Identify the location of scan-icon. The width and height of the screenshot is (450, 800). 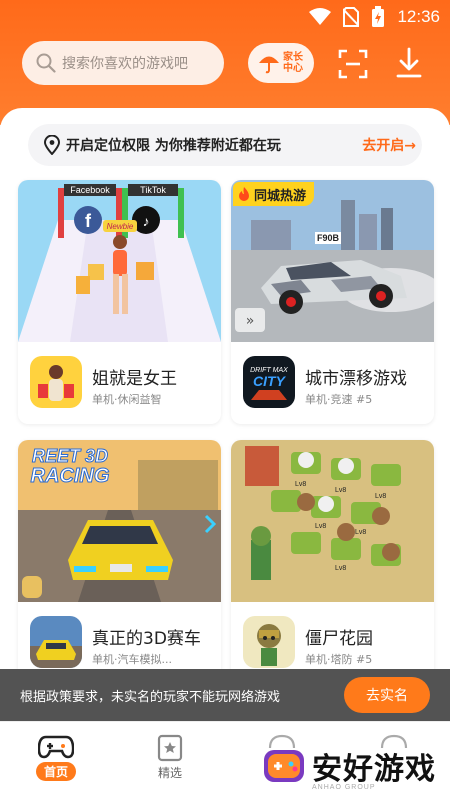
(353, 64).